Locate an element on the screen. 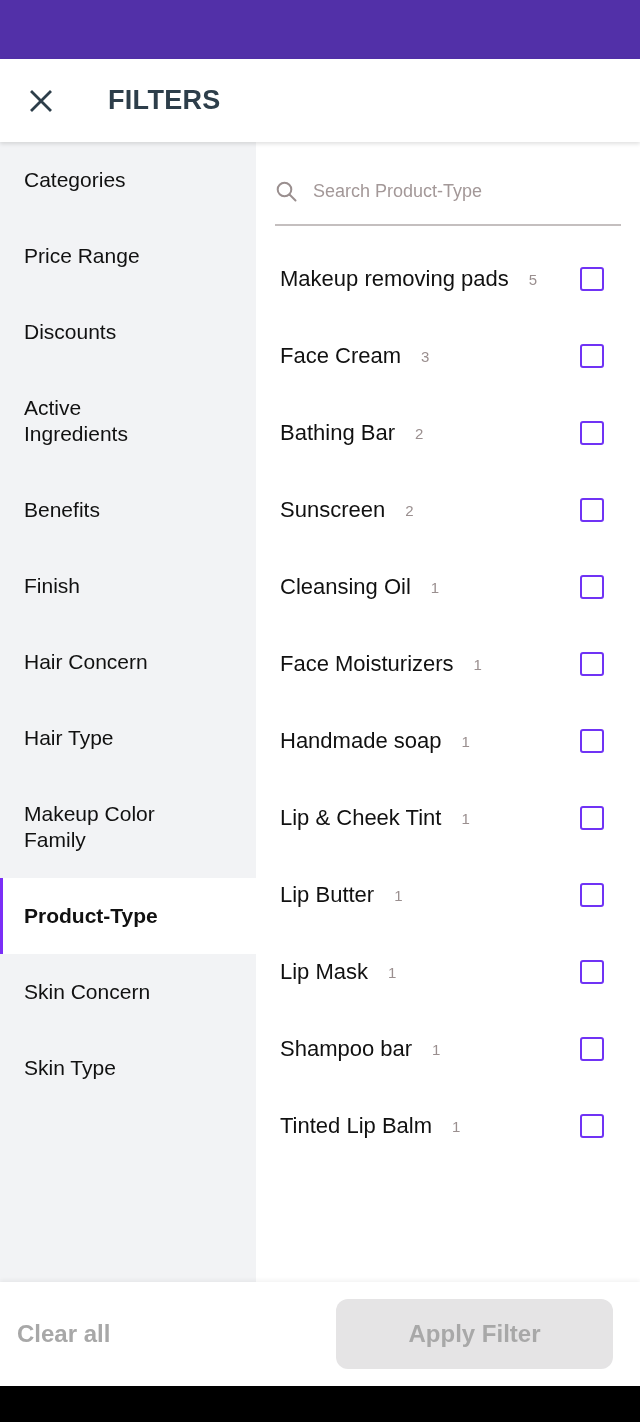  option-label: Bathing Bar is located at coordinates (337, 433).